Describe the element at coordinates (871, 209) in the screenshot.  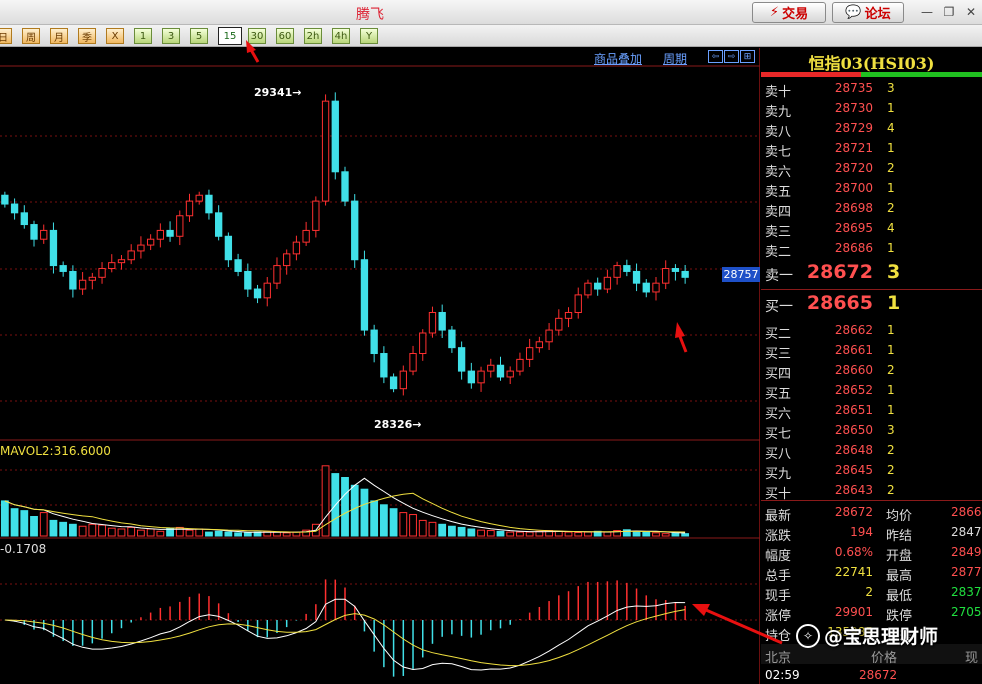
I see `ask-row: 卖四 28698 2` at that location.